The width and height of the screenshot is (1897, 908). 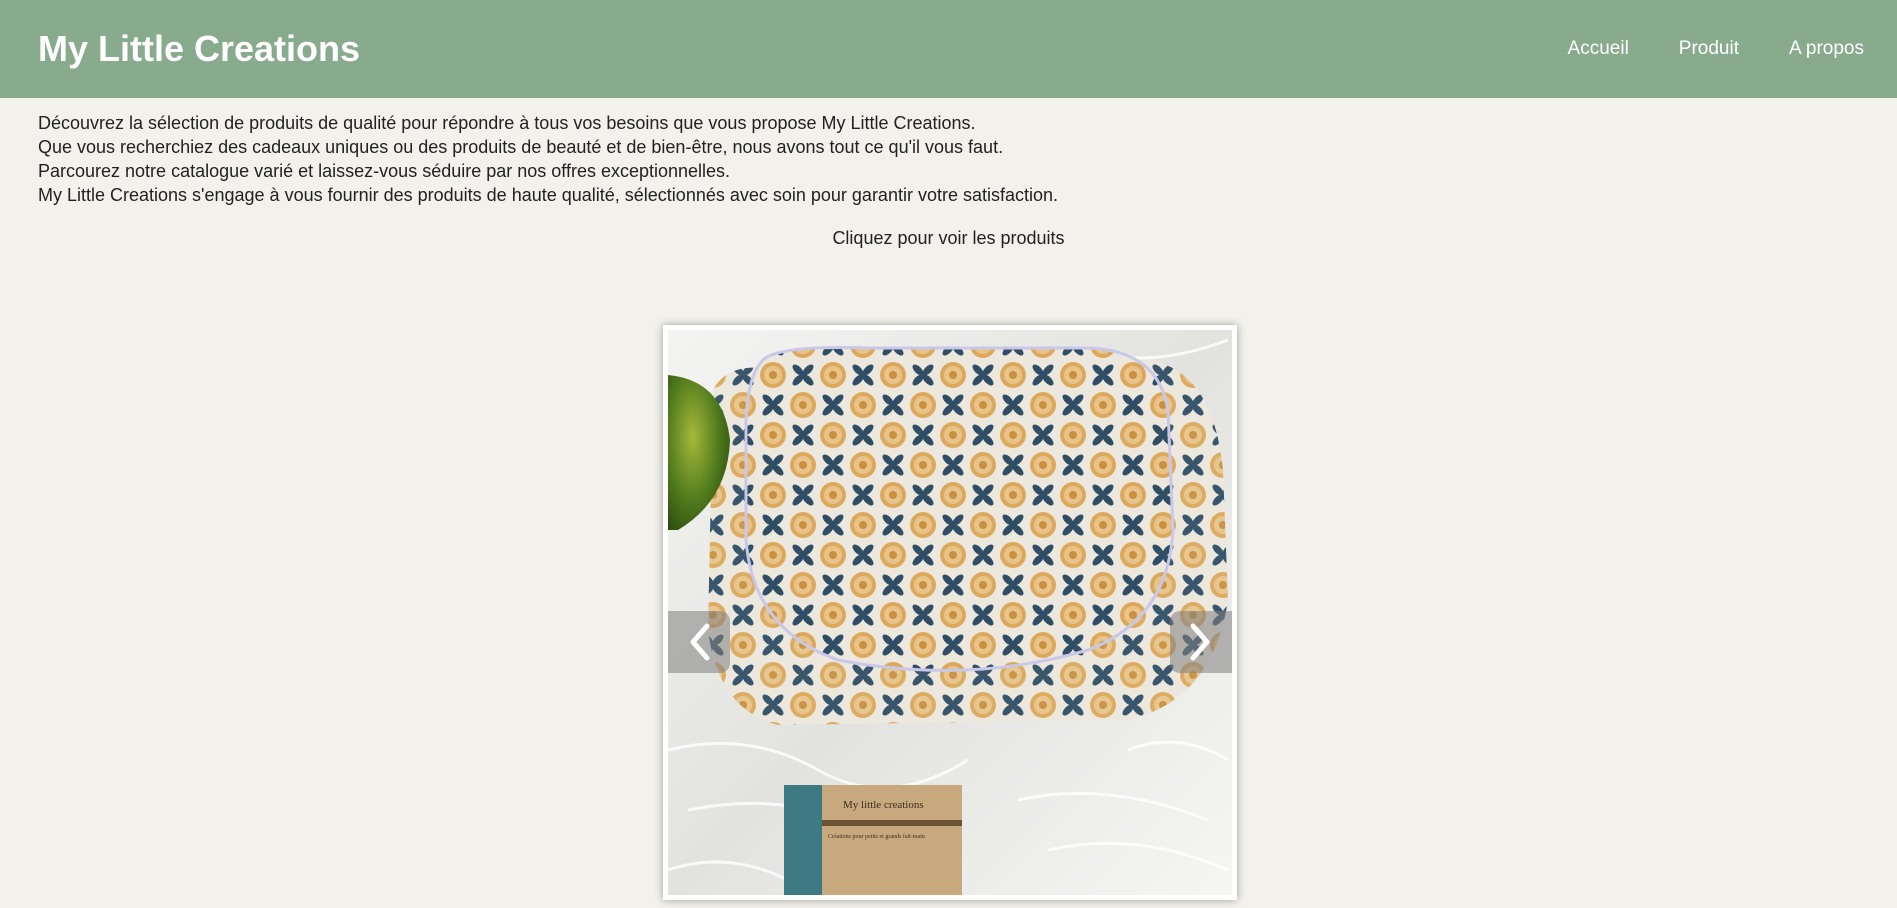 What do you see at coordinates (1598, 49) in the screenshot?
I see `nav-link-accueil: Accueil` at bounding box center [1598, 49].